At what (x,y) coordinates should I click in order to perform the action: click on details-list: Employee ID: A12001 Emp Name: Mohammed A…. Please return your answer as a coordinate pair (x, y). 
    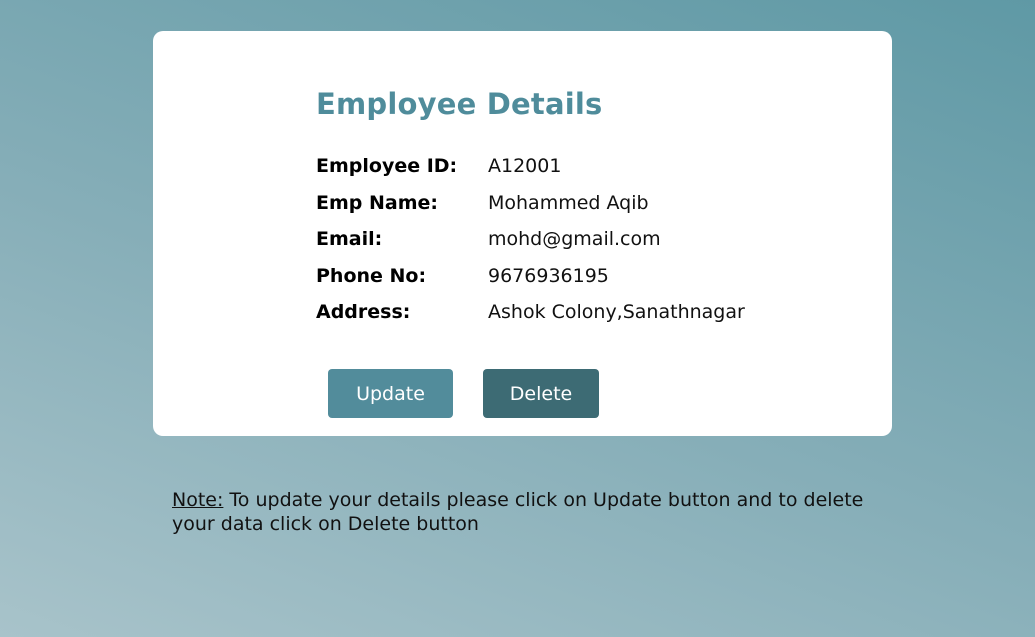
    Looking at the image, I should click on (530, 239).